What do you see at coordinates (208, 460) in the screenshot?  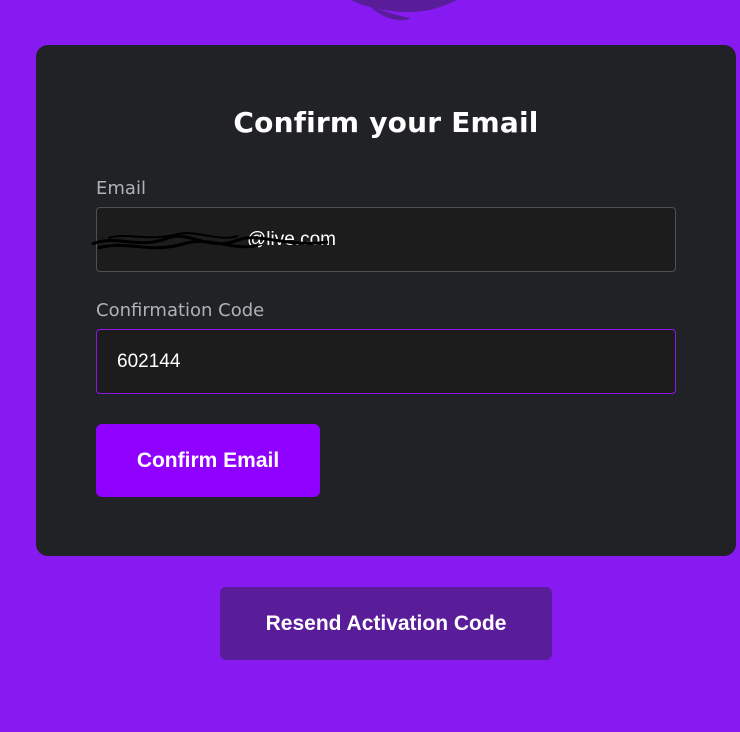 I see `confirm-email-button: Confirm Email` at bounding box center [208, 460].